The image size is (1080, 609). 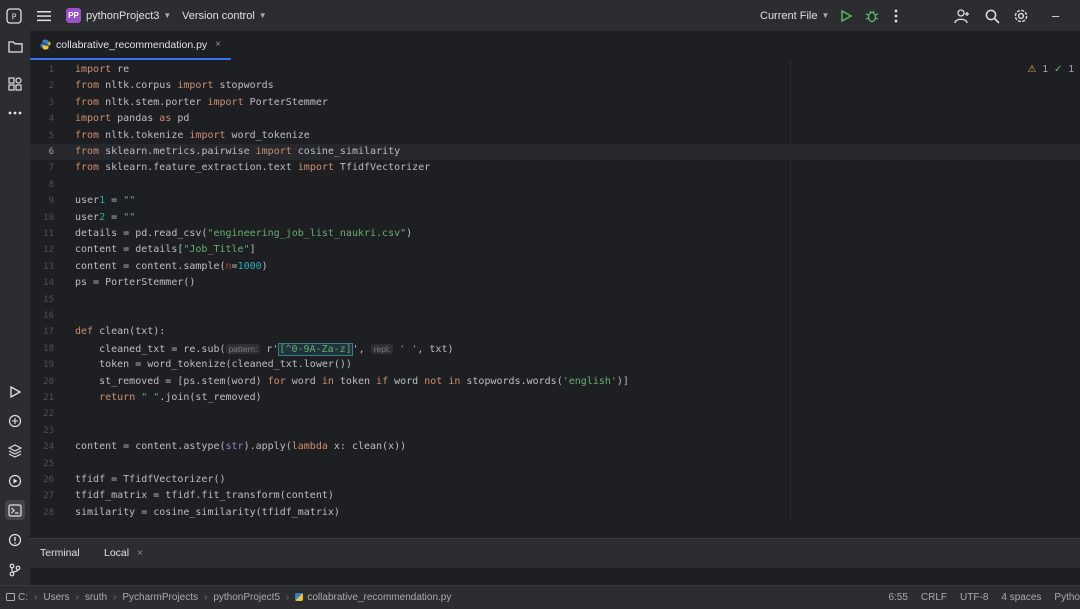 What do you see at coordinates (15, 392) in the screenshot?
I see `run-tool-icon` at bounding box center [15, 392].